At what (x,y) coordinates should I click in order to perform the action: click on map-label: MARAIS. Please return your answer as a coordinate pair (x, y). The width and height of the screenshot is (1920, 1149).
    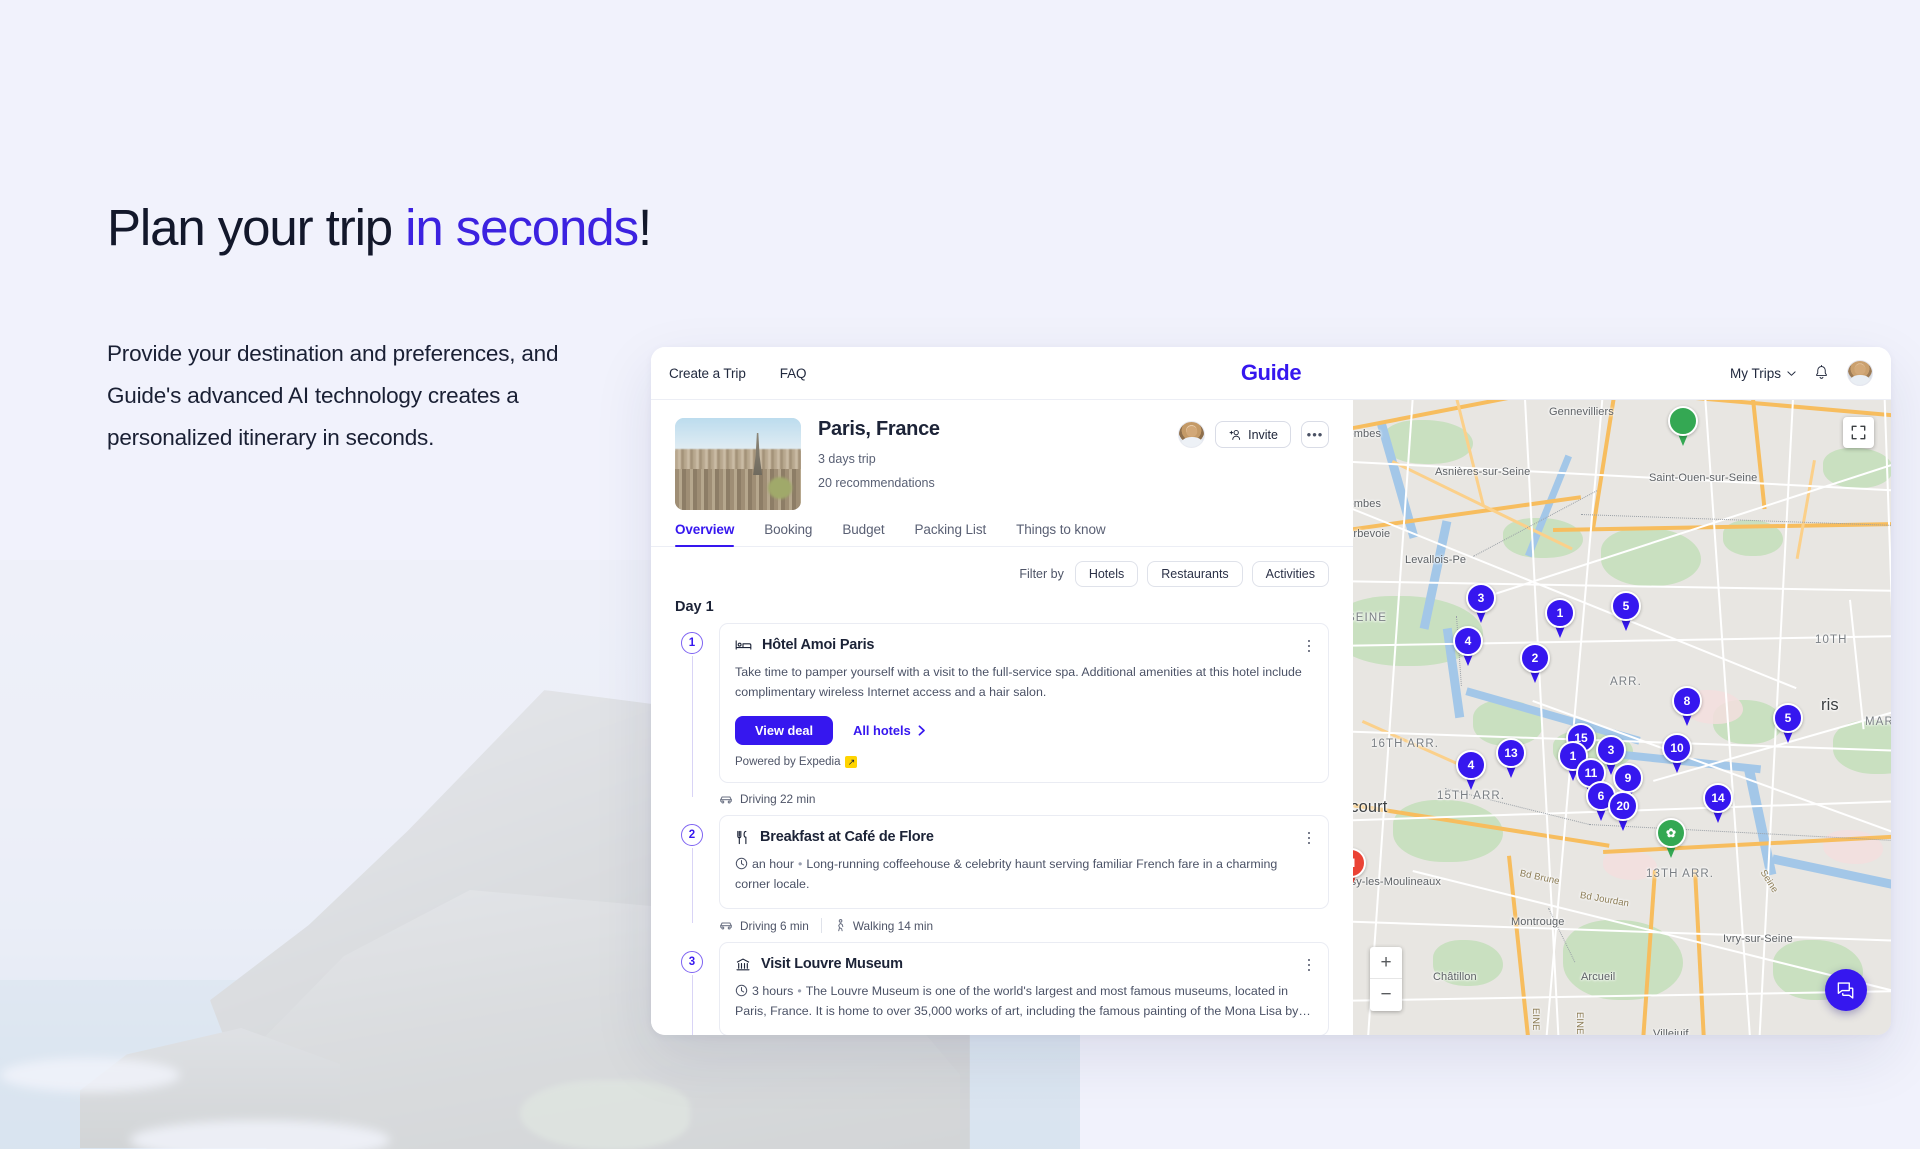
    Looking at the image, I should click on (1878, 722).